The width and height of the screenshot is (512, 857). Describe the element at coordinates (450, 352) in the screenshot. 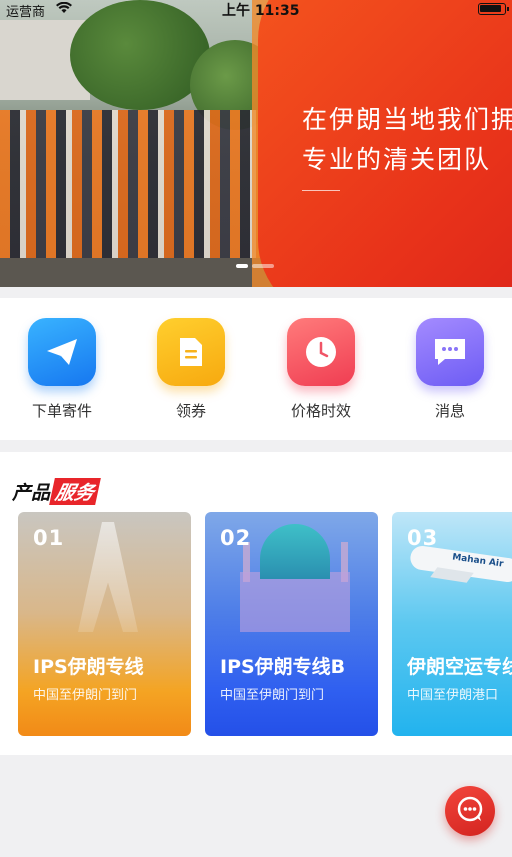

I see `message-icon` at that location.